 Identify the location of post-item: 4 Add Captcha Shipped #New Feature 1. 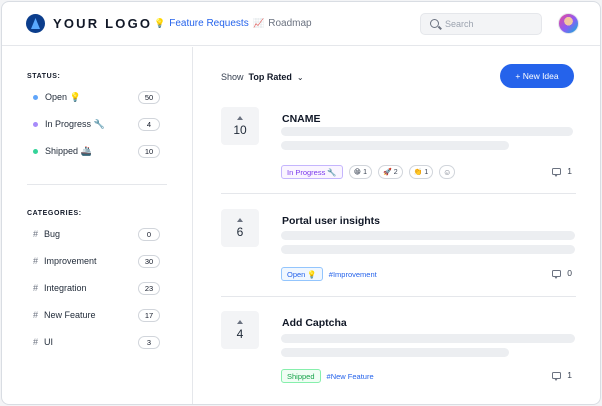
(398, 352).